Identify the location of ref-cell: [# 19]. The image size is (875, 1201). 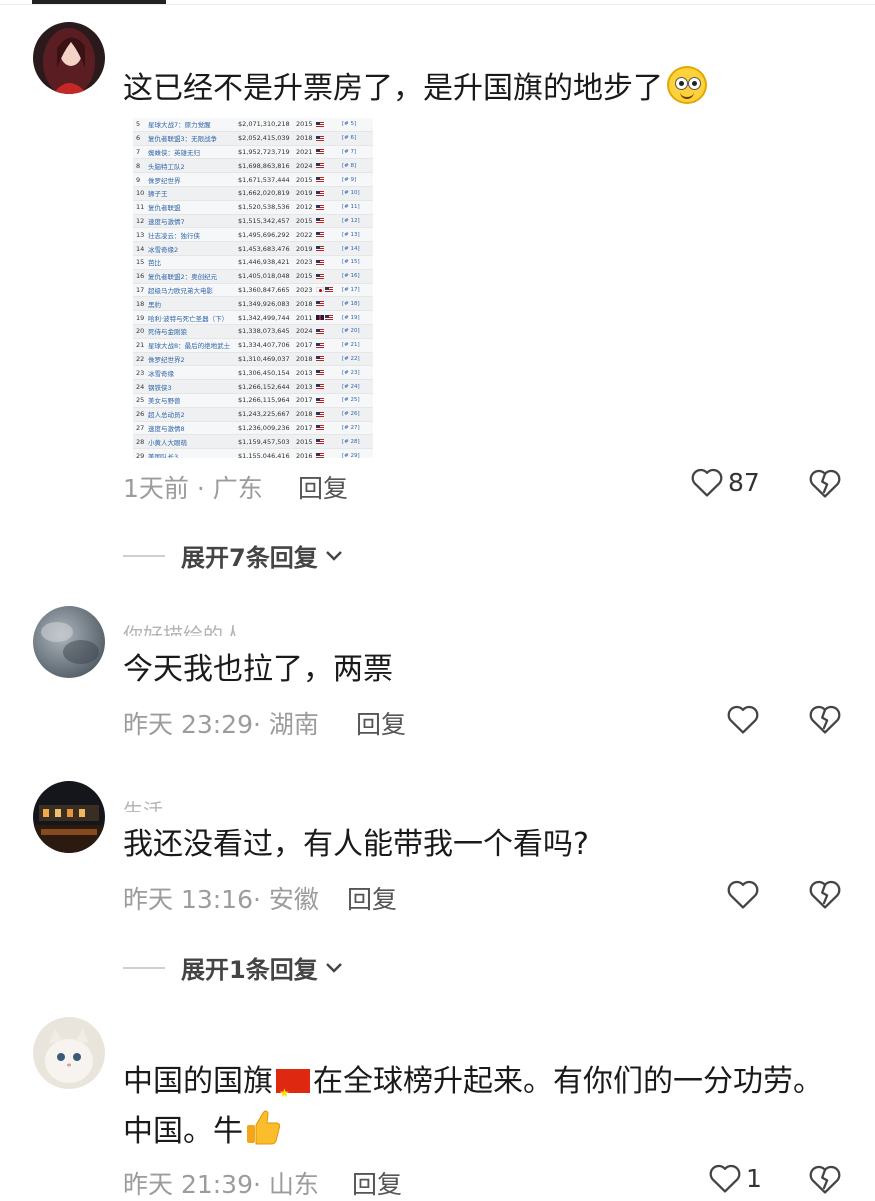
(351, 317).